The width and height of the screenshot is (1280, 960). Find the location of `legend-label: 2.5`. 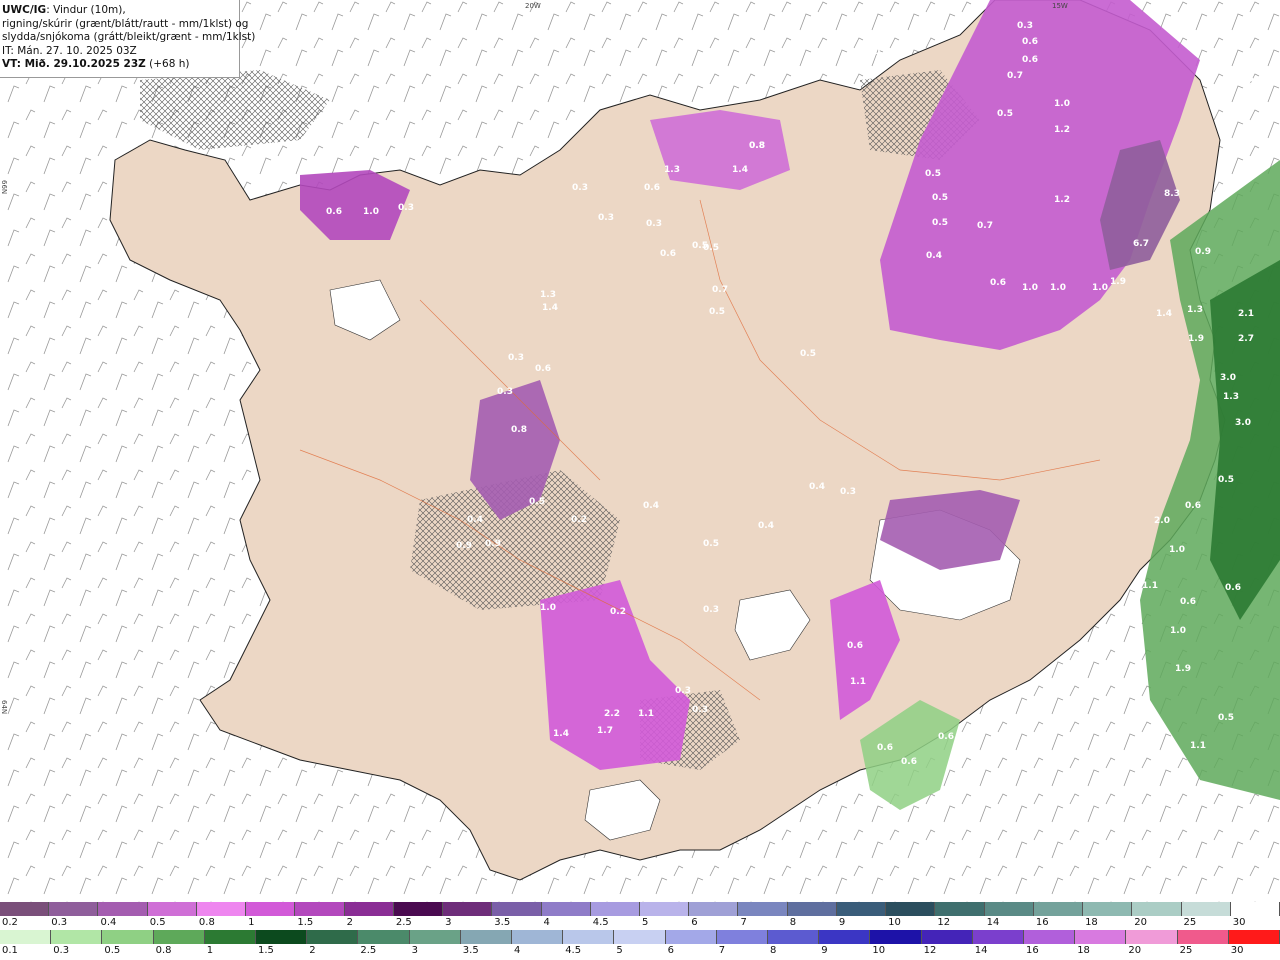

legend-label: 2.5 is located at coordinates (403, 922).